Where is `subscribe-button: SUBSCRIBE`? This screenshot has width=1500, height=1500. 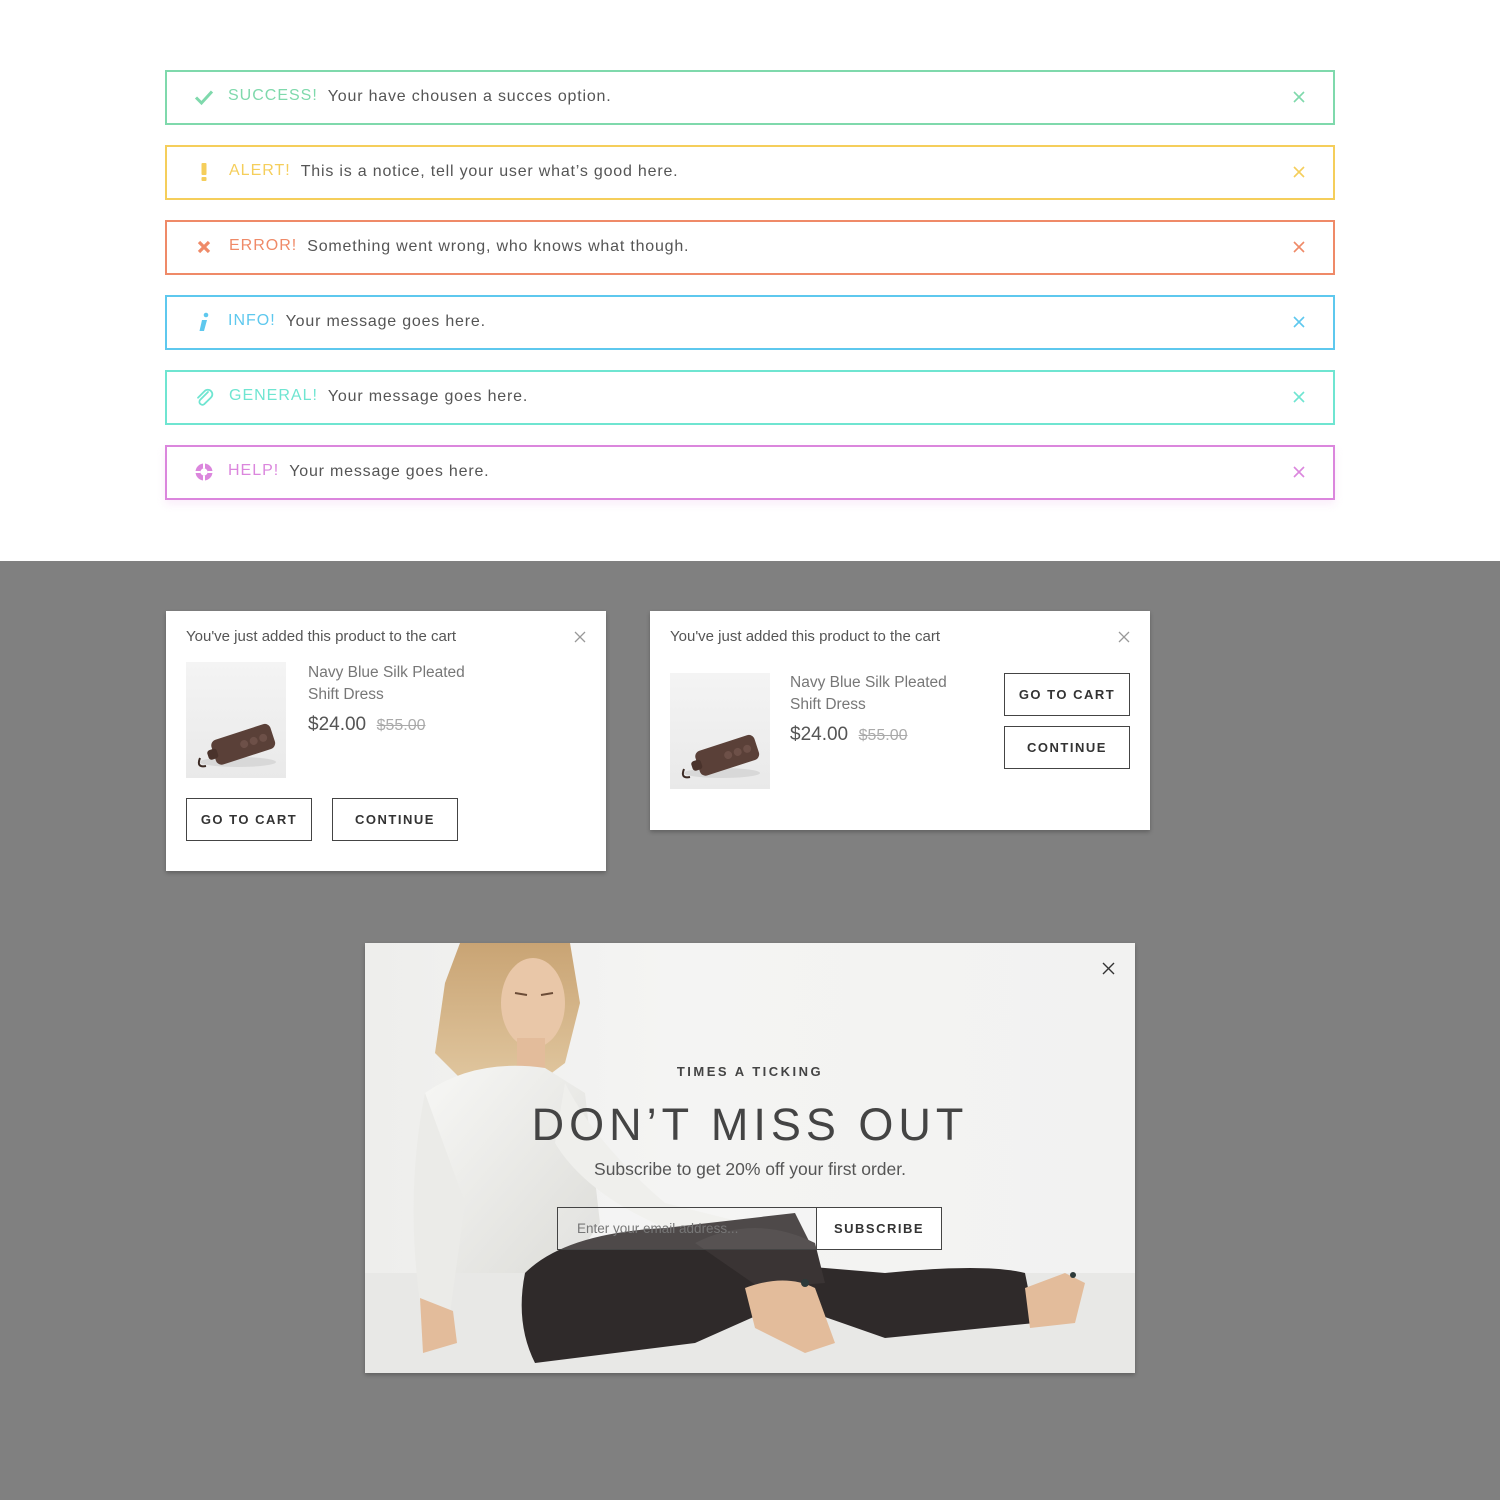
subscribe-button: SUBSCRIBE is located at coordinates (879, 1228).